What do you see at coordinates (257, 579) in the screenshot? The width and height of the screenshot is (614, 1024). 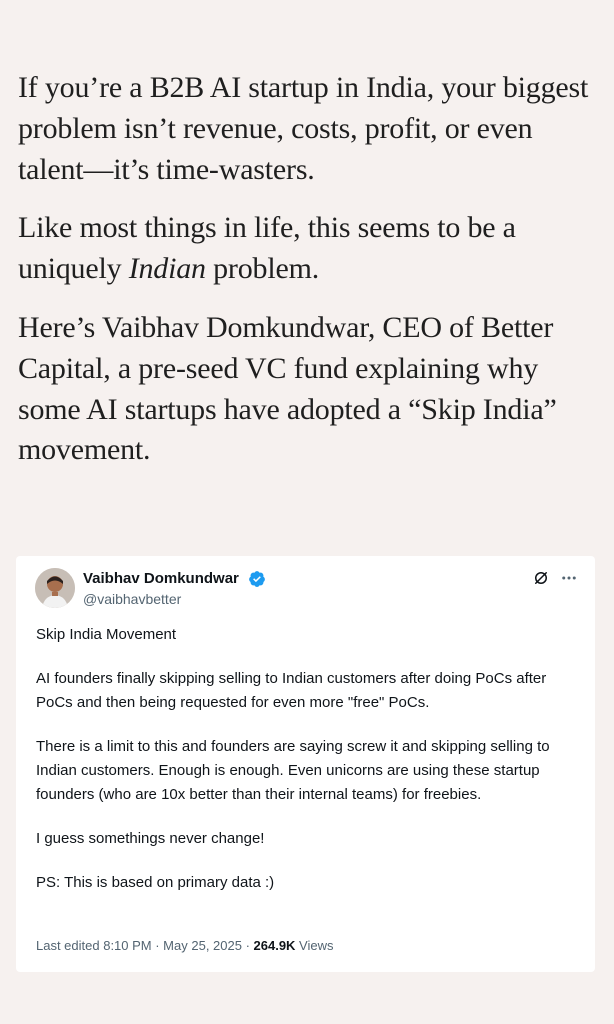 I see `verified-badge-icon` at bounding box center [257, 579].